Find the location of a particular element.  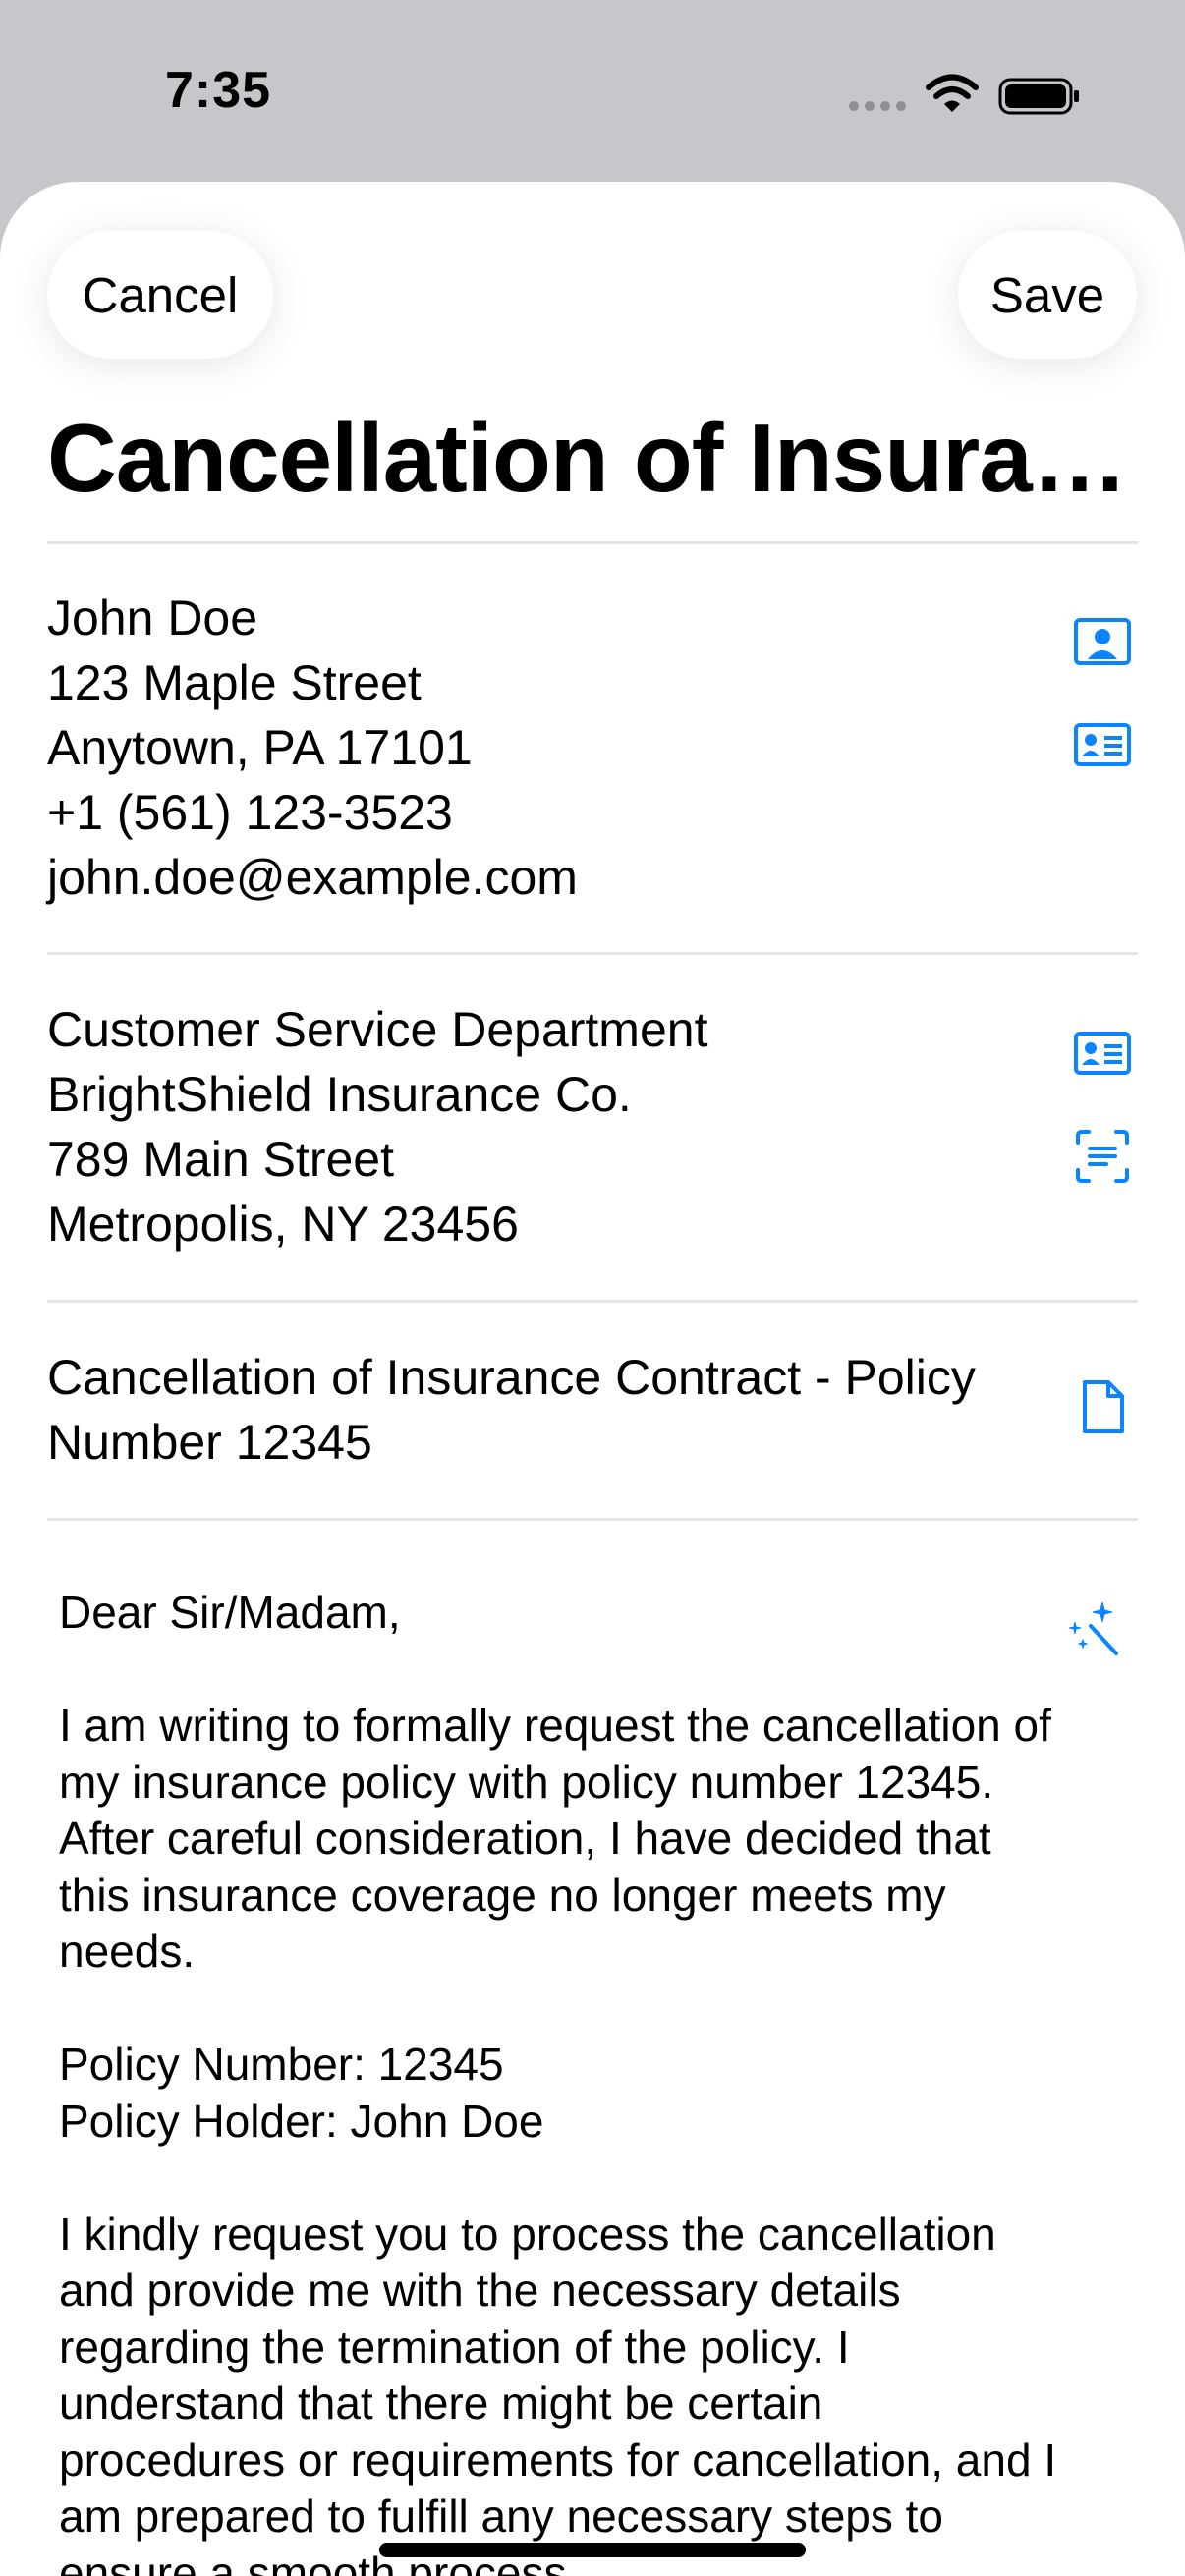

document-icon is located at coordinates (1103, 1406).